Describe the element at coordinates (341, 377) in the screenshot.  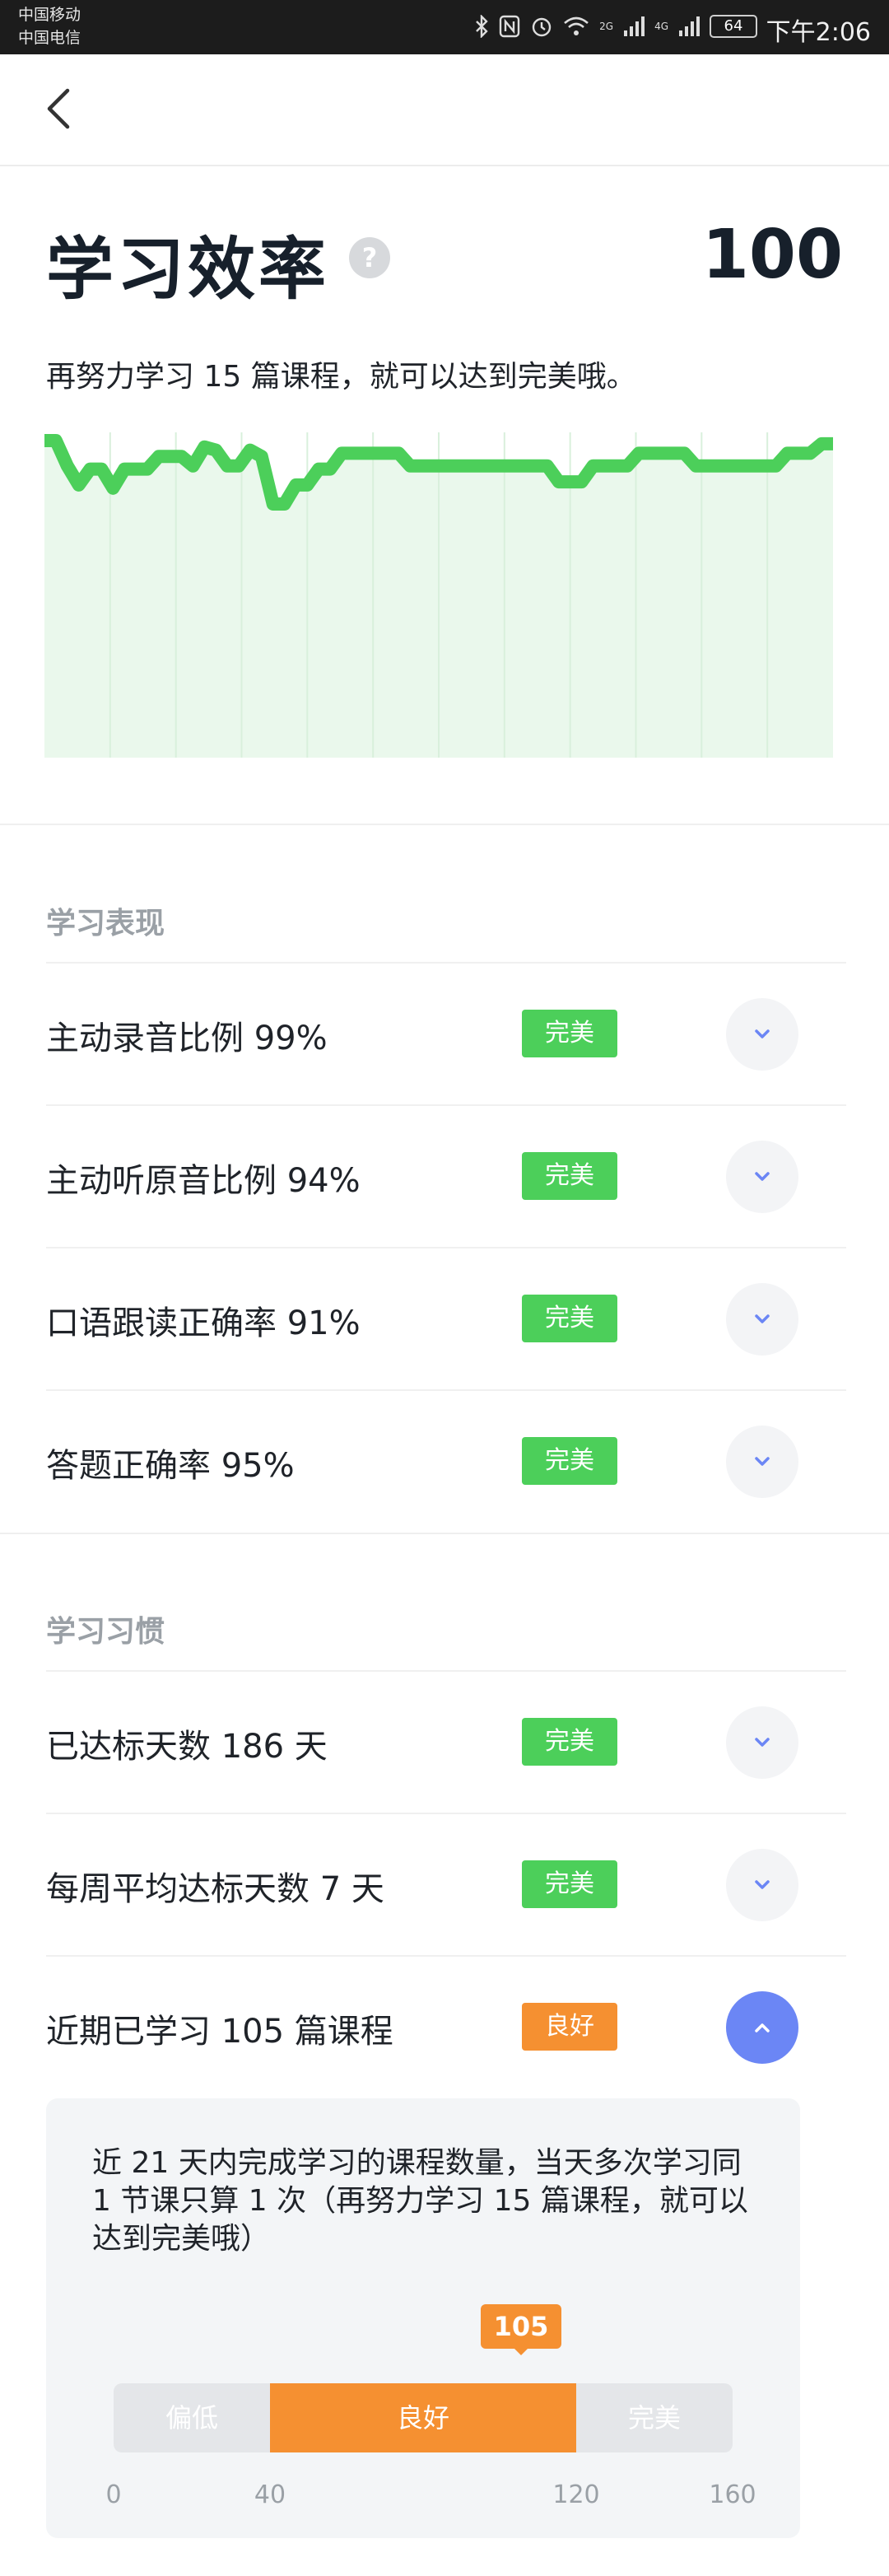
I see `efficiency-subtitle: 再努力学习 15 篇课程，就可以达到完美哦。` at that location.